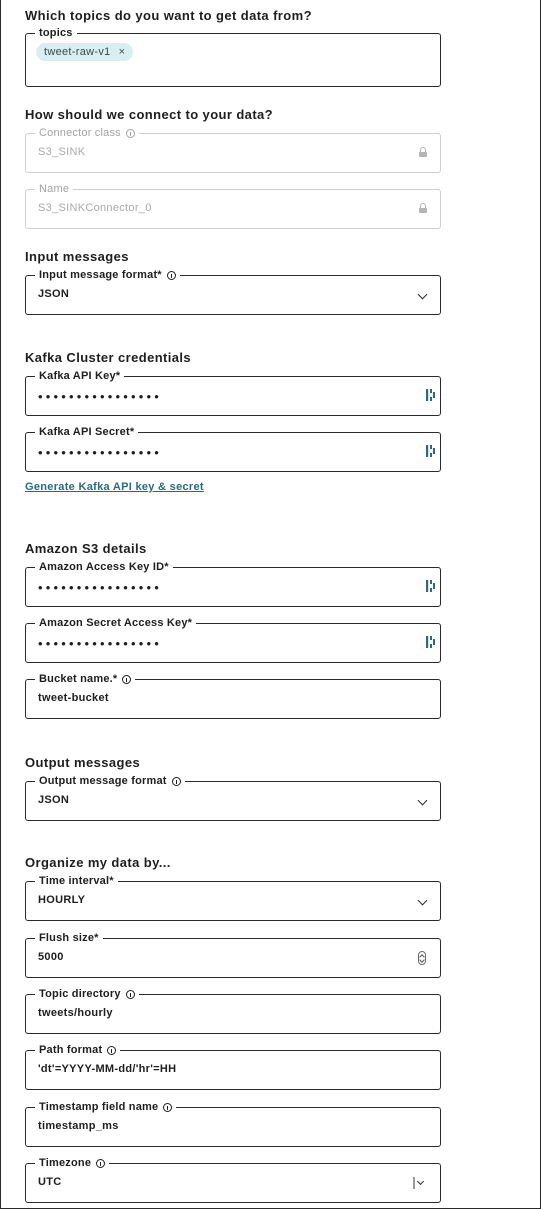  I want to click on kafka-api-secret-label-text: Kafka API Secret*, so click(87, 432).